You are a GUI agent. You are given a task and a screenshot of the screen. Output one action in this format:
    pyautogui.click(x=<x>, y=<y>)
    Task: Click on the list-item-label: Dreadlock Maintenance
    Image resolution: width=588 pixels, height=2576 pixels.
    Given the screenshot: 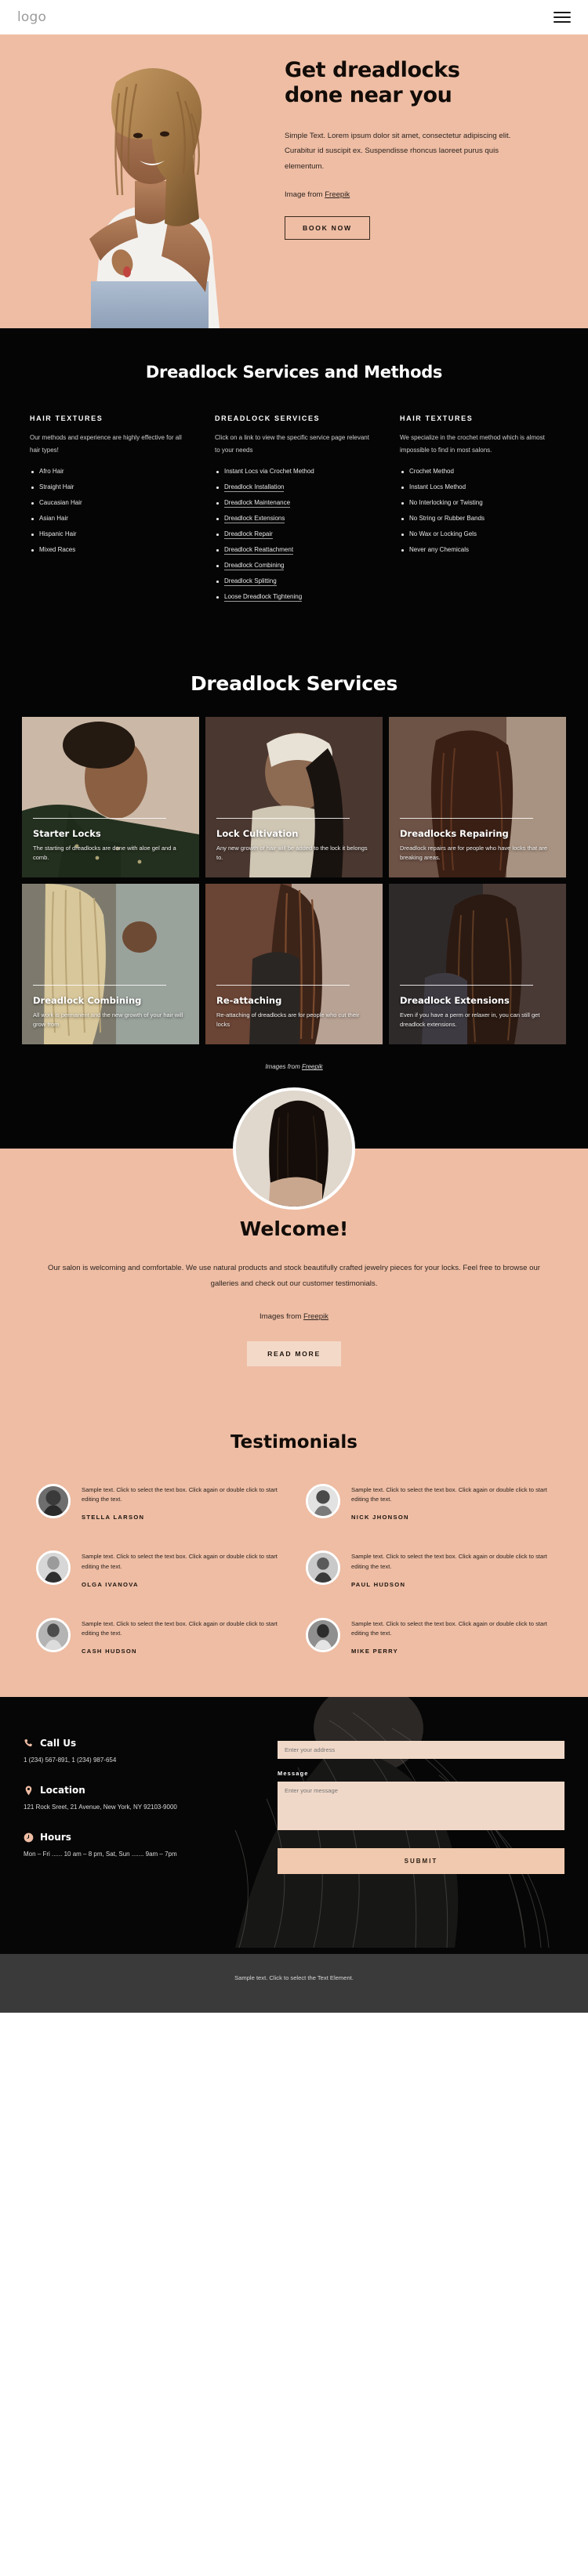 What is the action you would take?
    pyautogui.click(x=257, y=503)
    